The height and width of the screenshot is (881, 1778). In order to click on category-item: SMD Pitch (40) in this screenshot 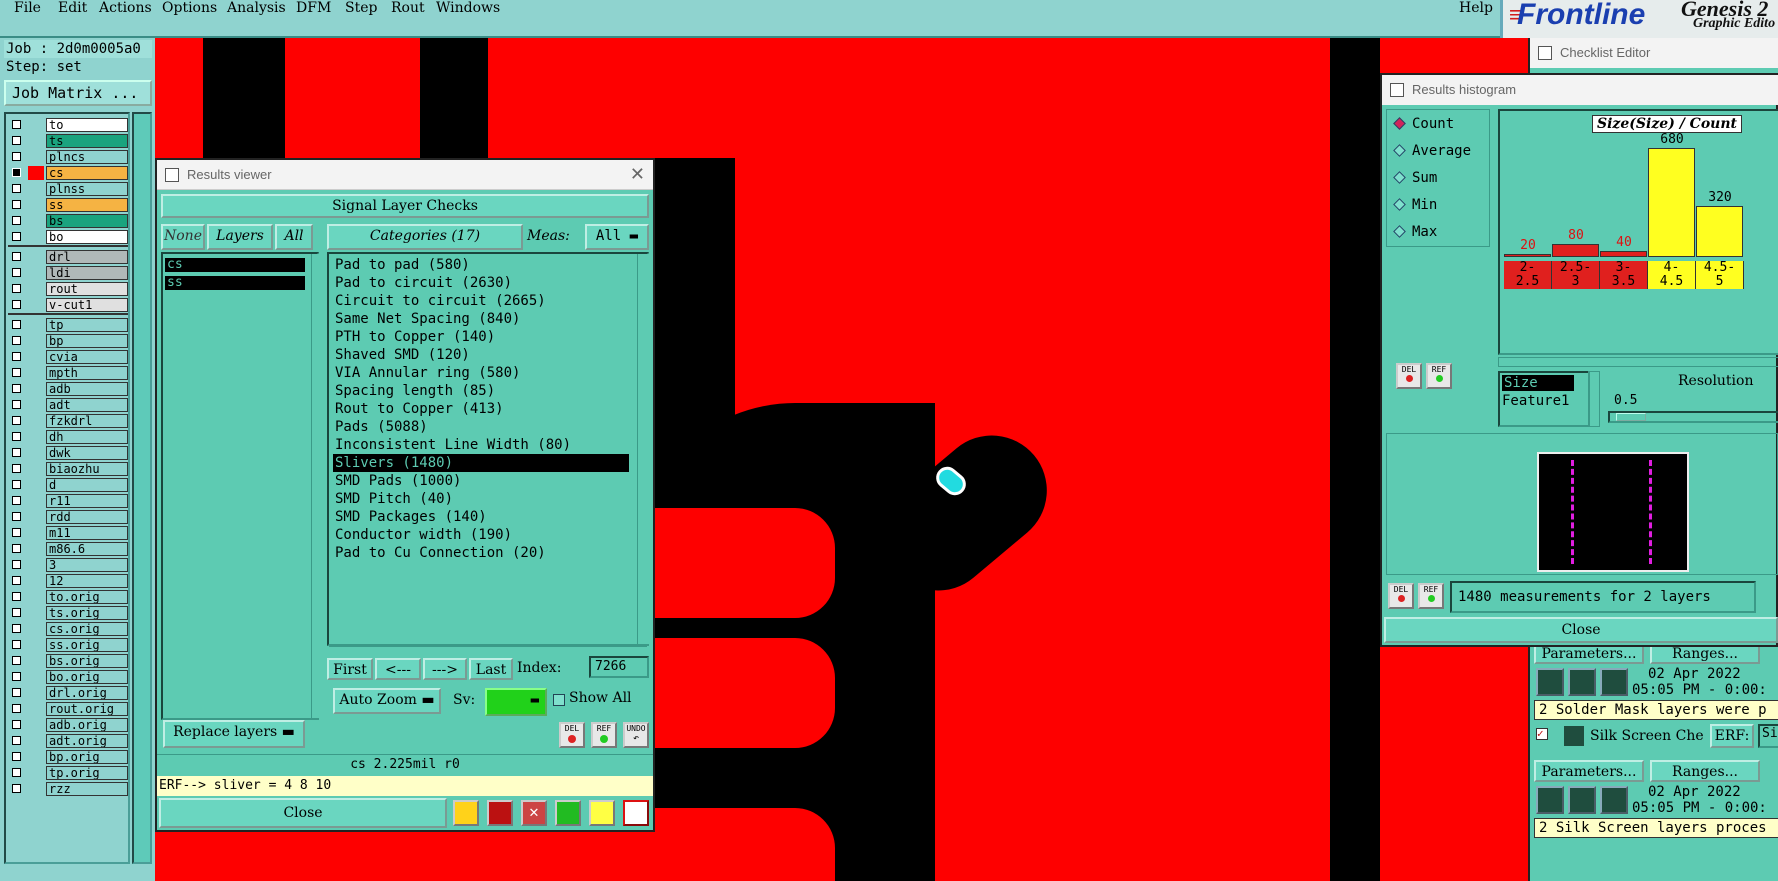, I will do `click(481, 499)`.